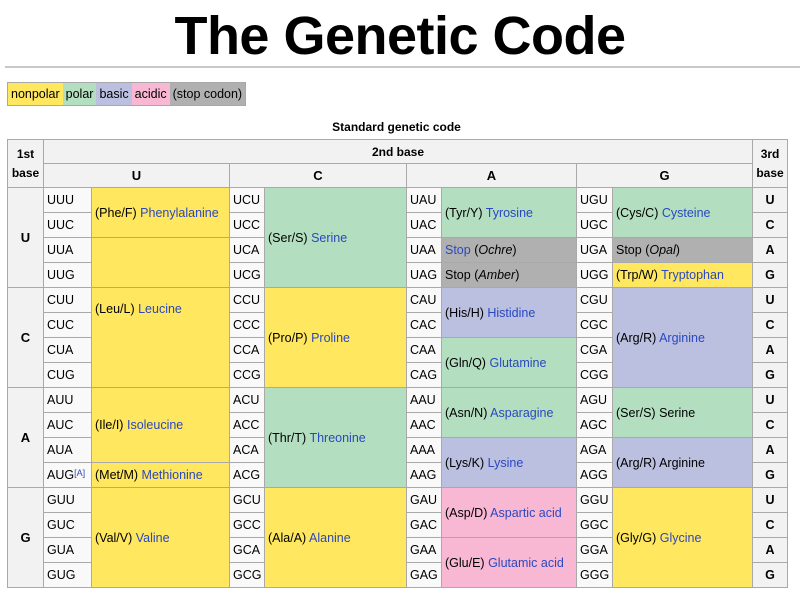  Describe the element at coordinates (424, 200) in the screenshot. I see `codon-cell: UAU` at that location.